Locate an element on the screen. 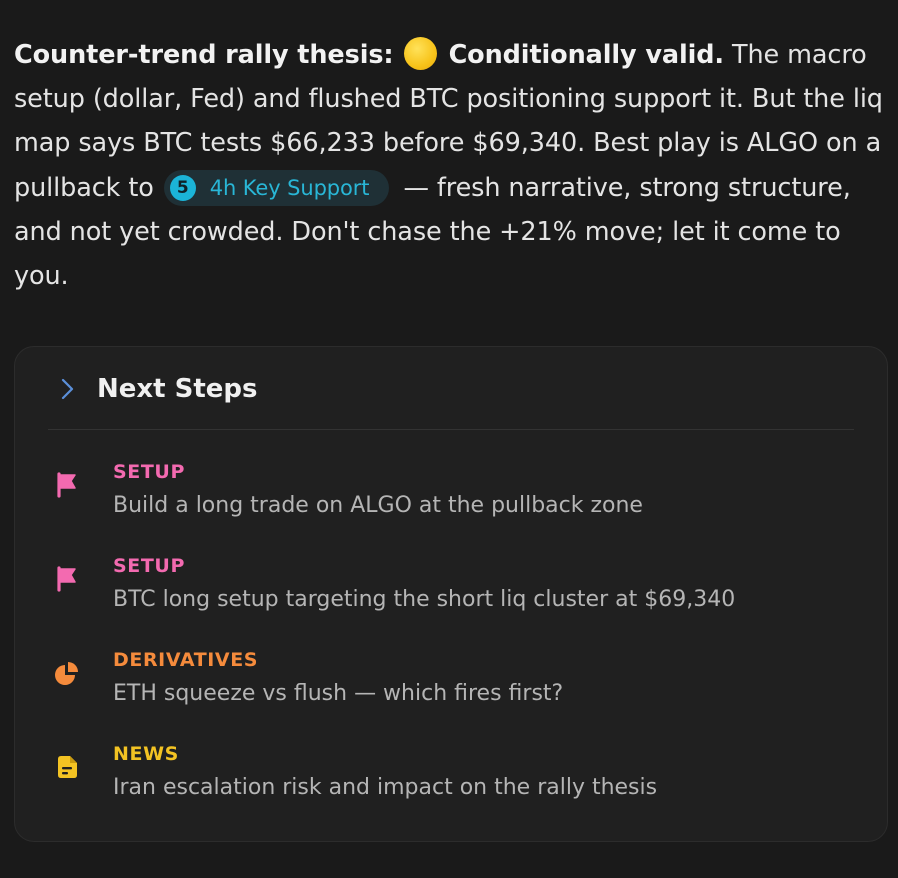  thesis-verdict: Conditionally valid. is located at coordinates (586, 55).